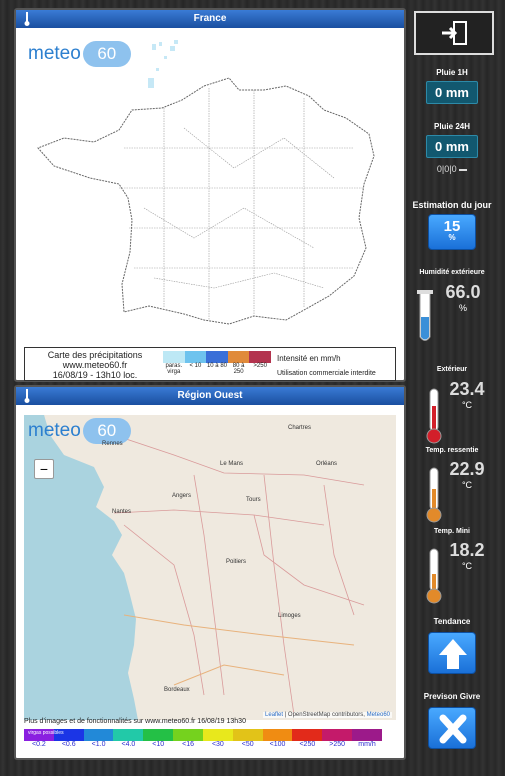  What do you see at coordinates (467, 550) in the screenshot?
I see `min-temp-value: 18.2` at bounding box center [467, 550].